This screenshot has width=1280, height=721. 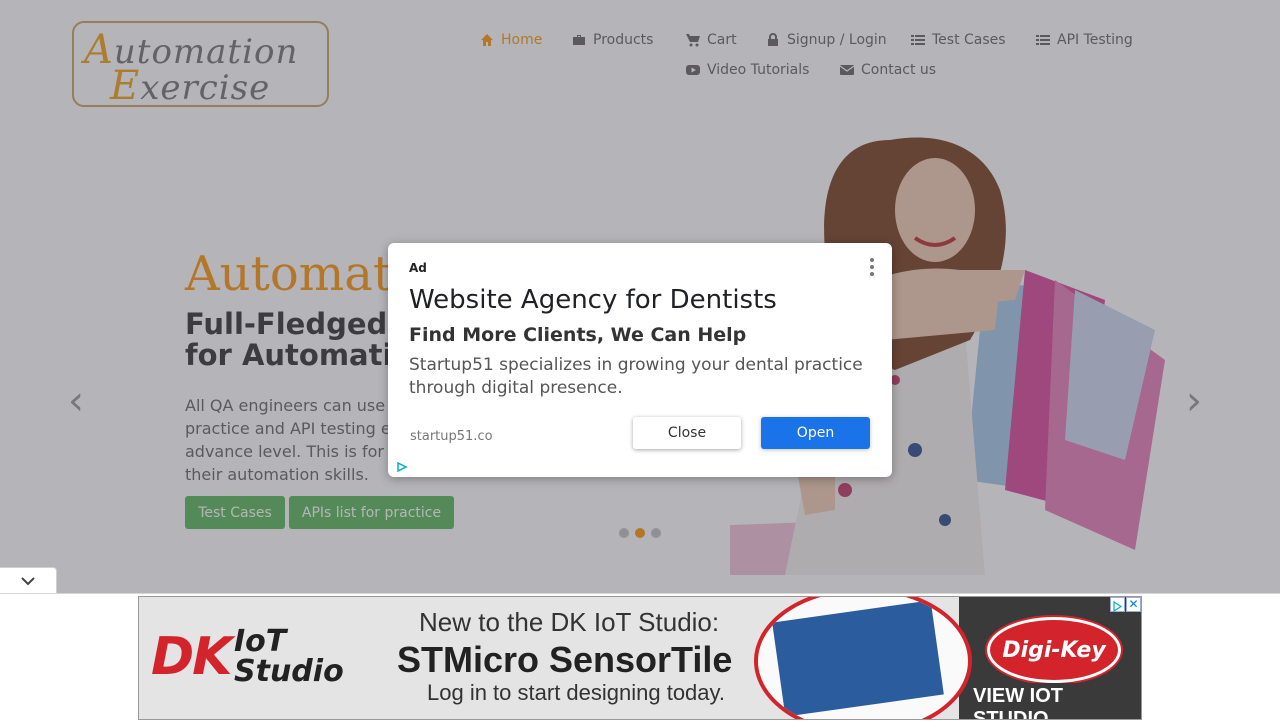 I want to click on ad-domain: startup51.co, so click(x=451, y=436).